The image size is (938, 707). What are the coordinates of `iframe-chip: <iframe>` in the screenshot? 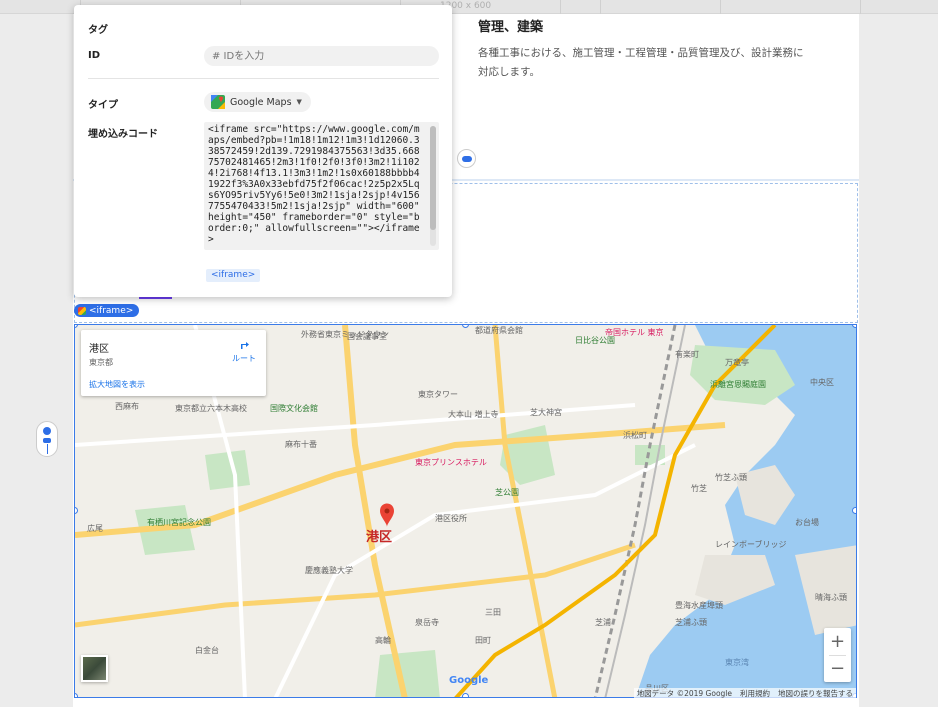 It's located at (233, 275).